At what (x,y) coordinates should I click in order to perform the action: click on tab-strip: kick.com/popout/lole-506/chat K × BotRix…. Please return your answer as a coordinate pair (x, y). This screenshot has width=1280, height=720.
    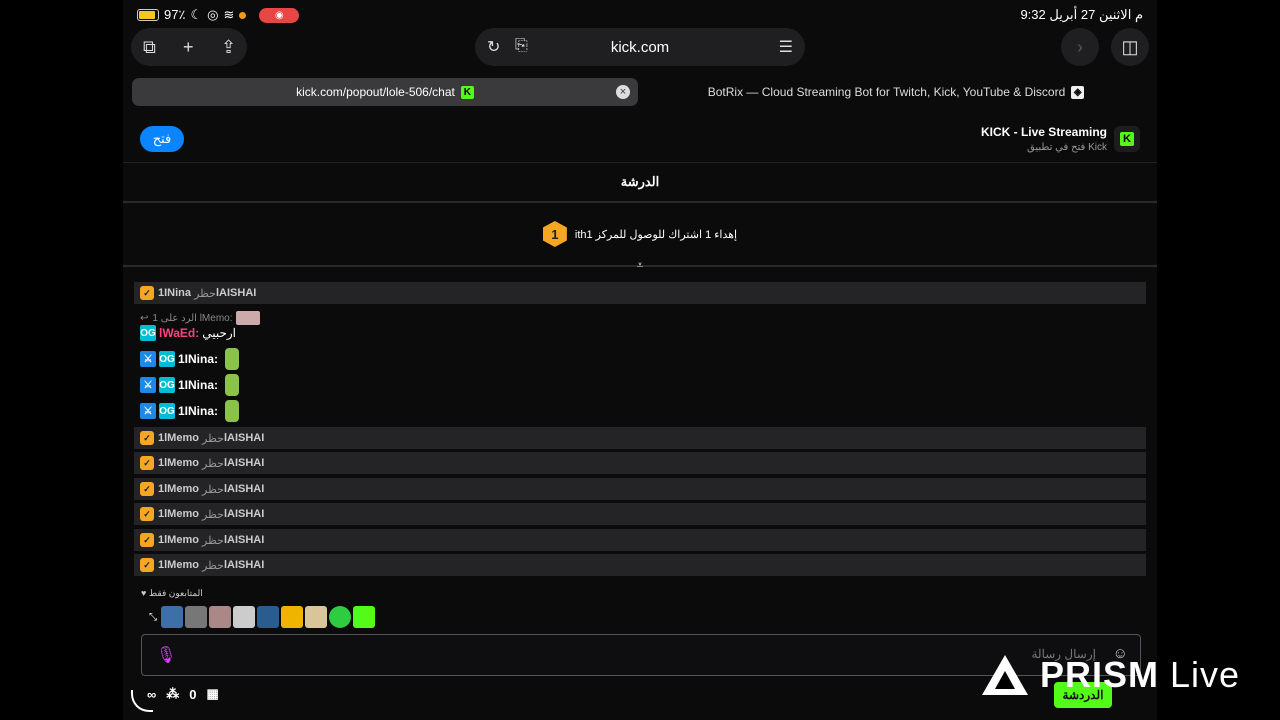
    Looking at the image, I should click on (640, 92).